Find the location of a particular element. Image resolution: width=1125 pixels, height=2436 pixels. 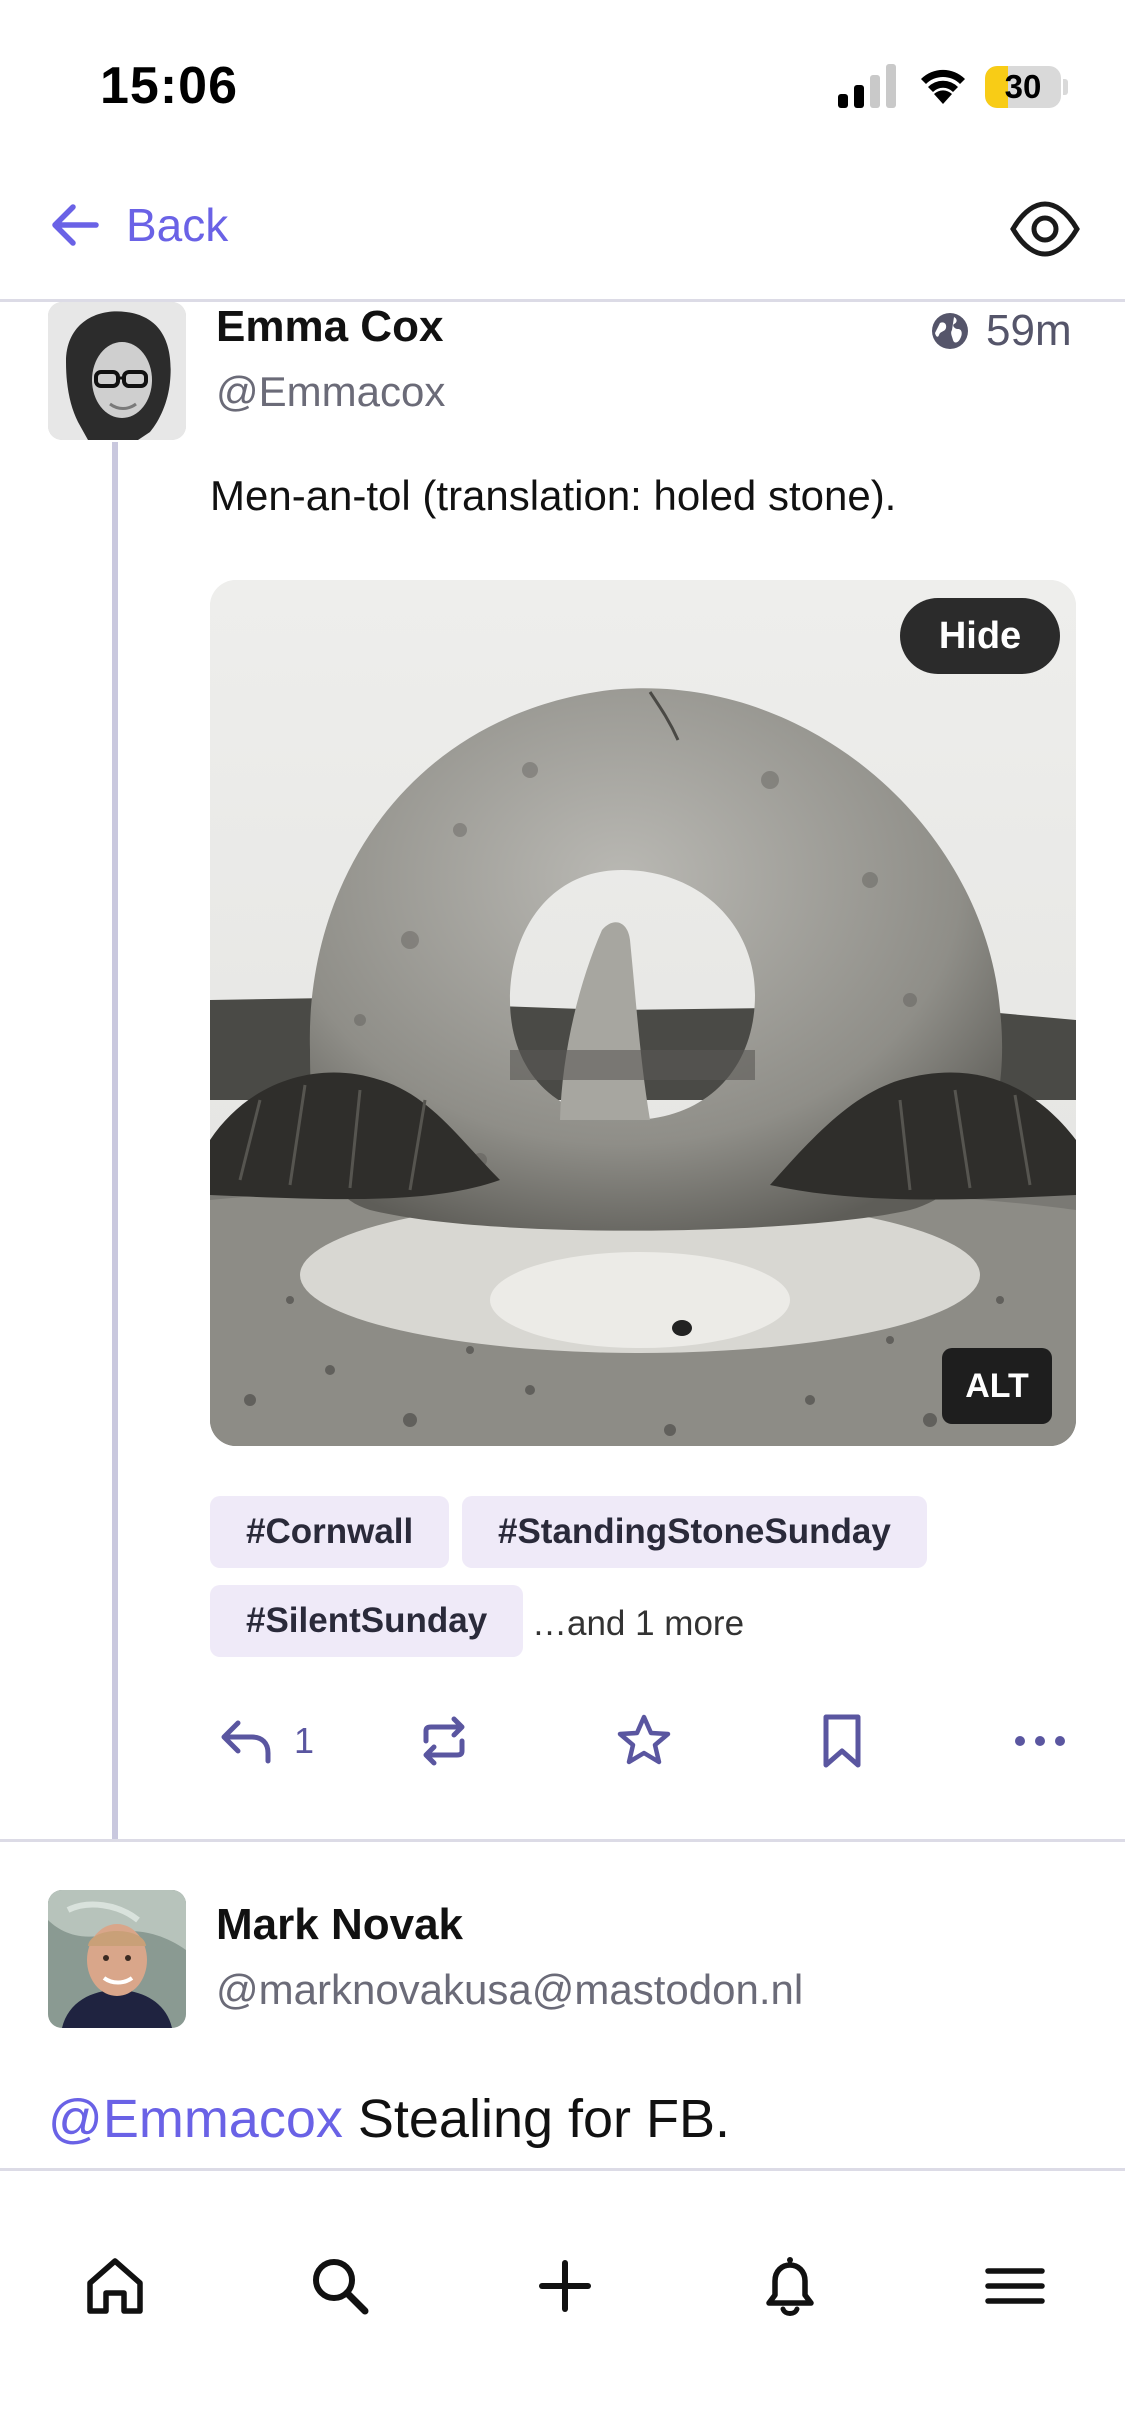

reply-text-body: Stealing for FB. is located at coordinates (536, 2119).